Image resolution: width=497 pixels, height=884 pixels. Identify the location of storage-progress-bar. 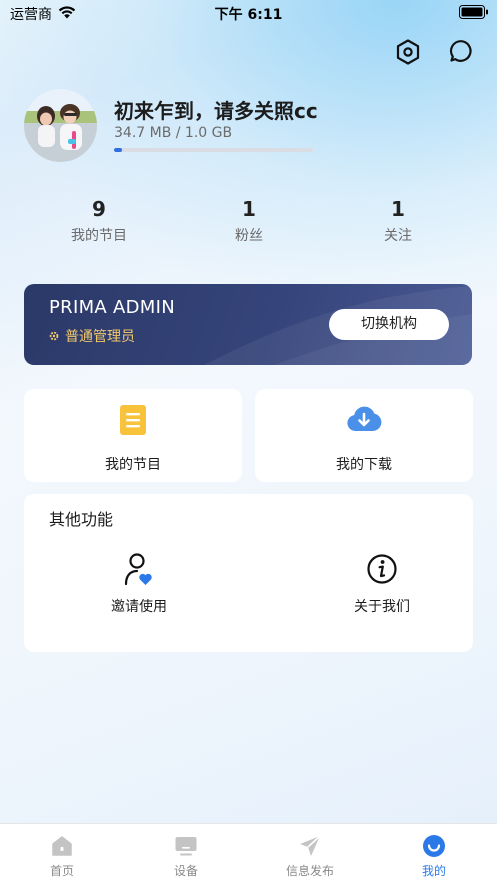
(213, 150).